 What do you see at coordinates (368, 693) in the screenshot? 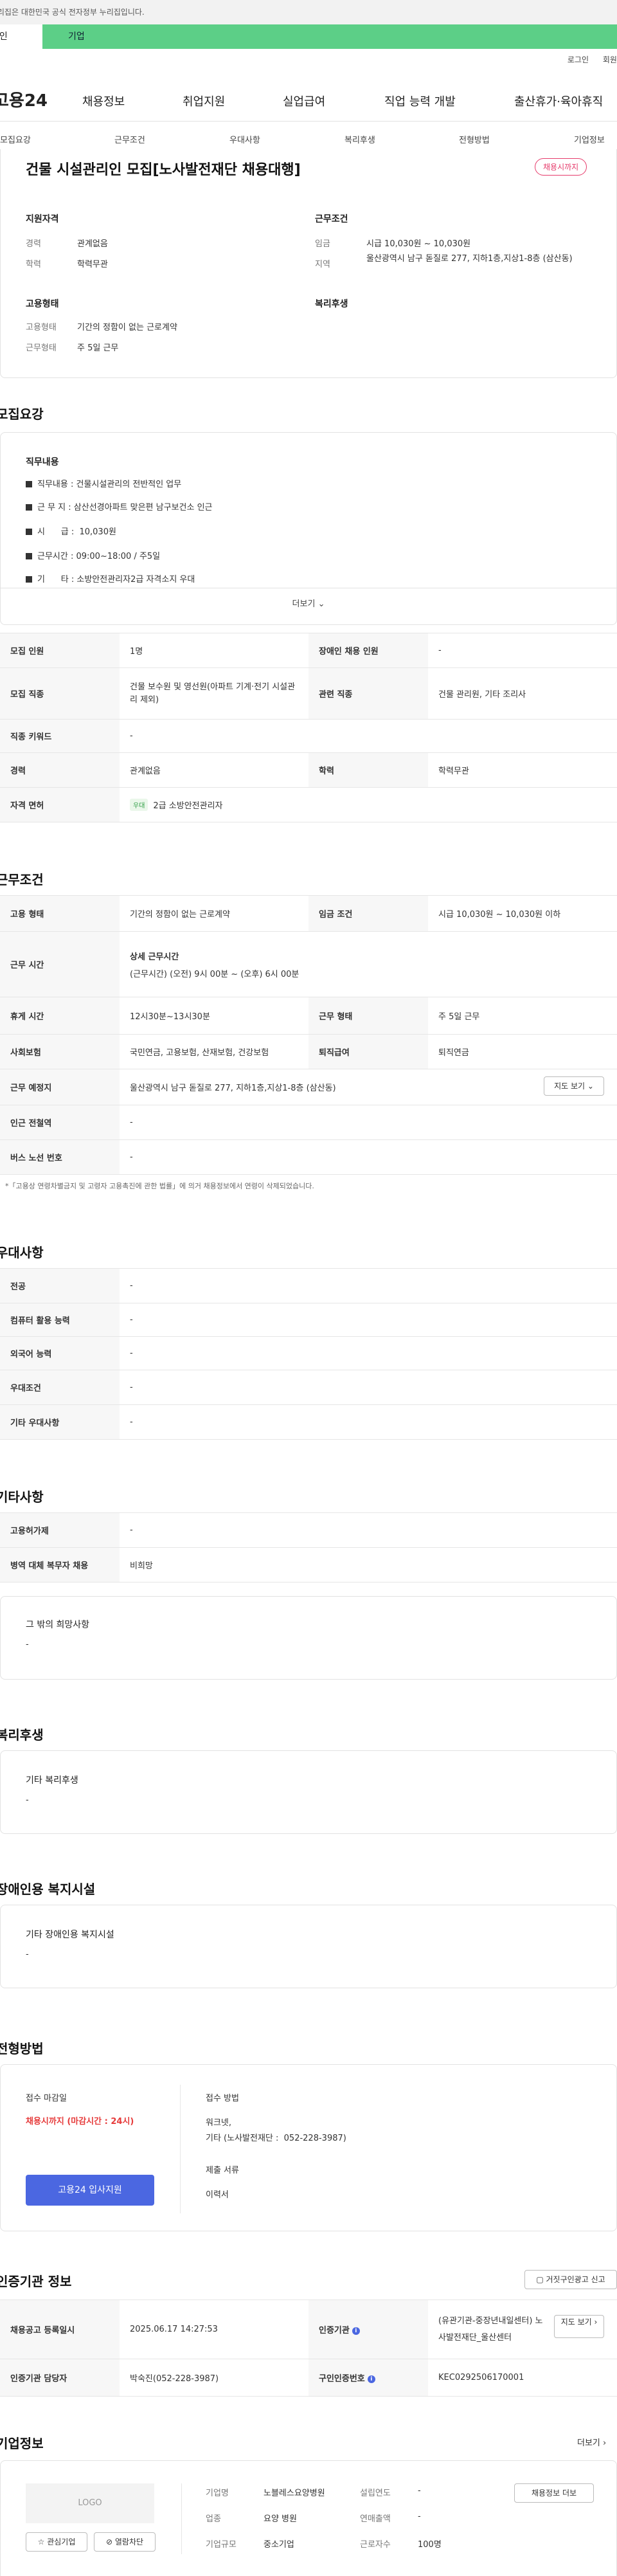
I see `related-occupation-label: 관련 직종` at bounding box center [368, 693].